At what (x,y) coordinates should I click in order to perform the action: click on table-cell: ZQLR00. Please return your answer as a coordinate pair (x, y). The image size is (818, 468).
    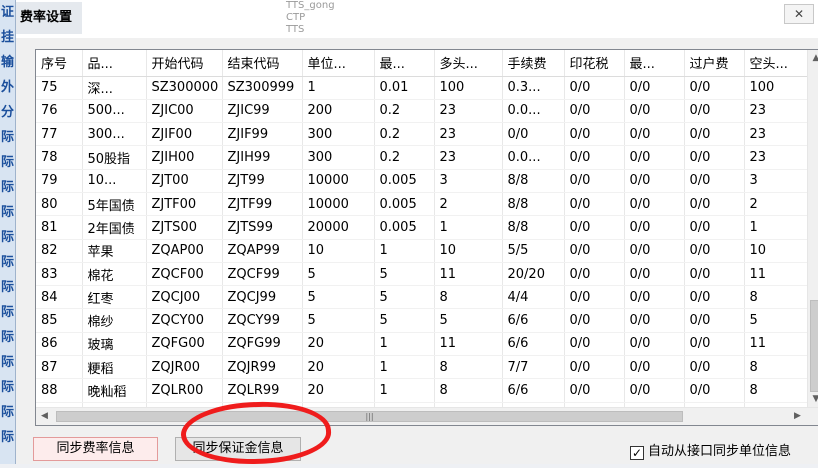
    Looking at the image, I should click on (184, 390).